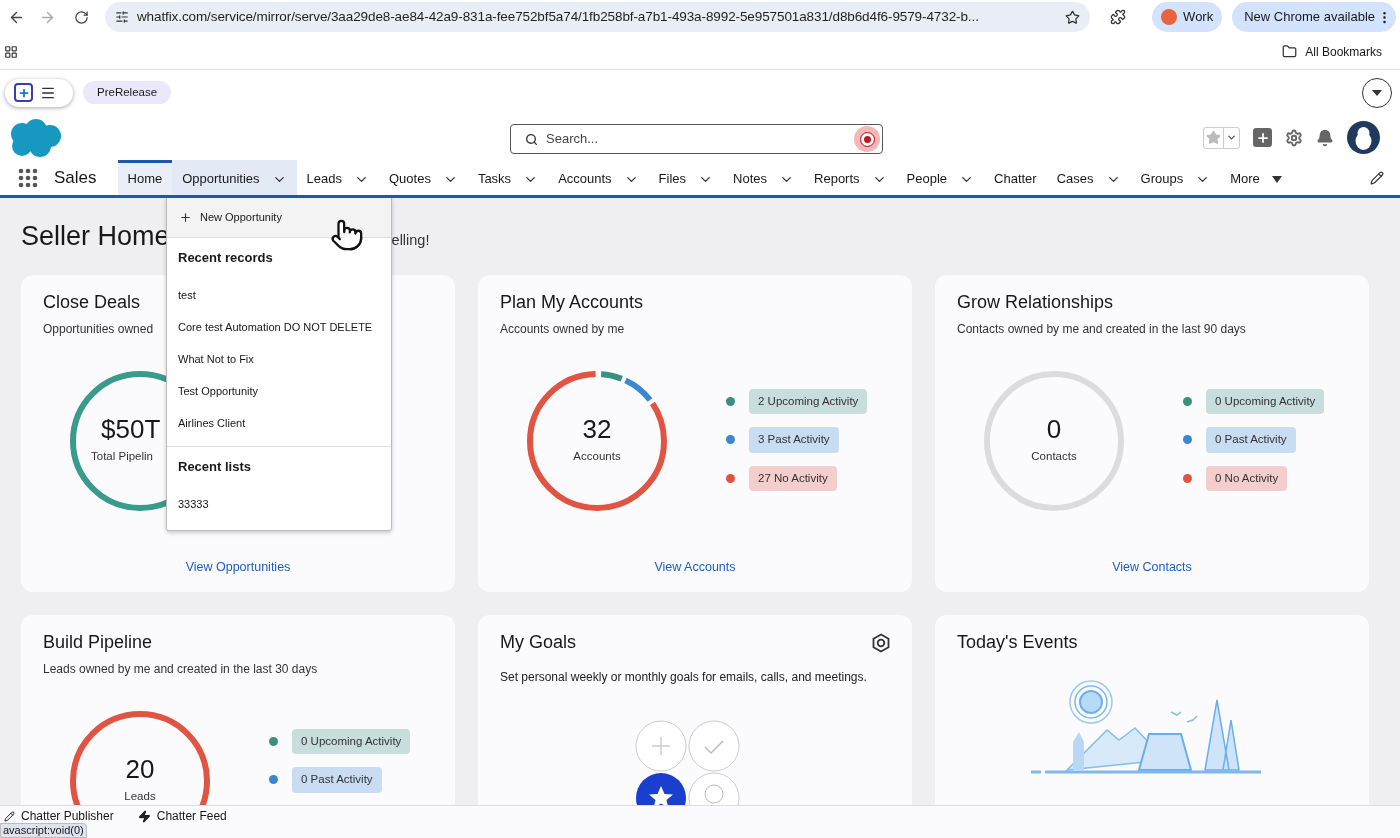 The width and height of the screenshot is (1400, 838). I want to click on lightning-icon, so click(144, 816).